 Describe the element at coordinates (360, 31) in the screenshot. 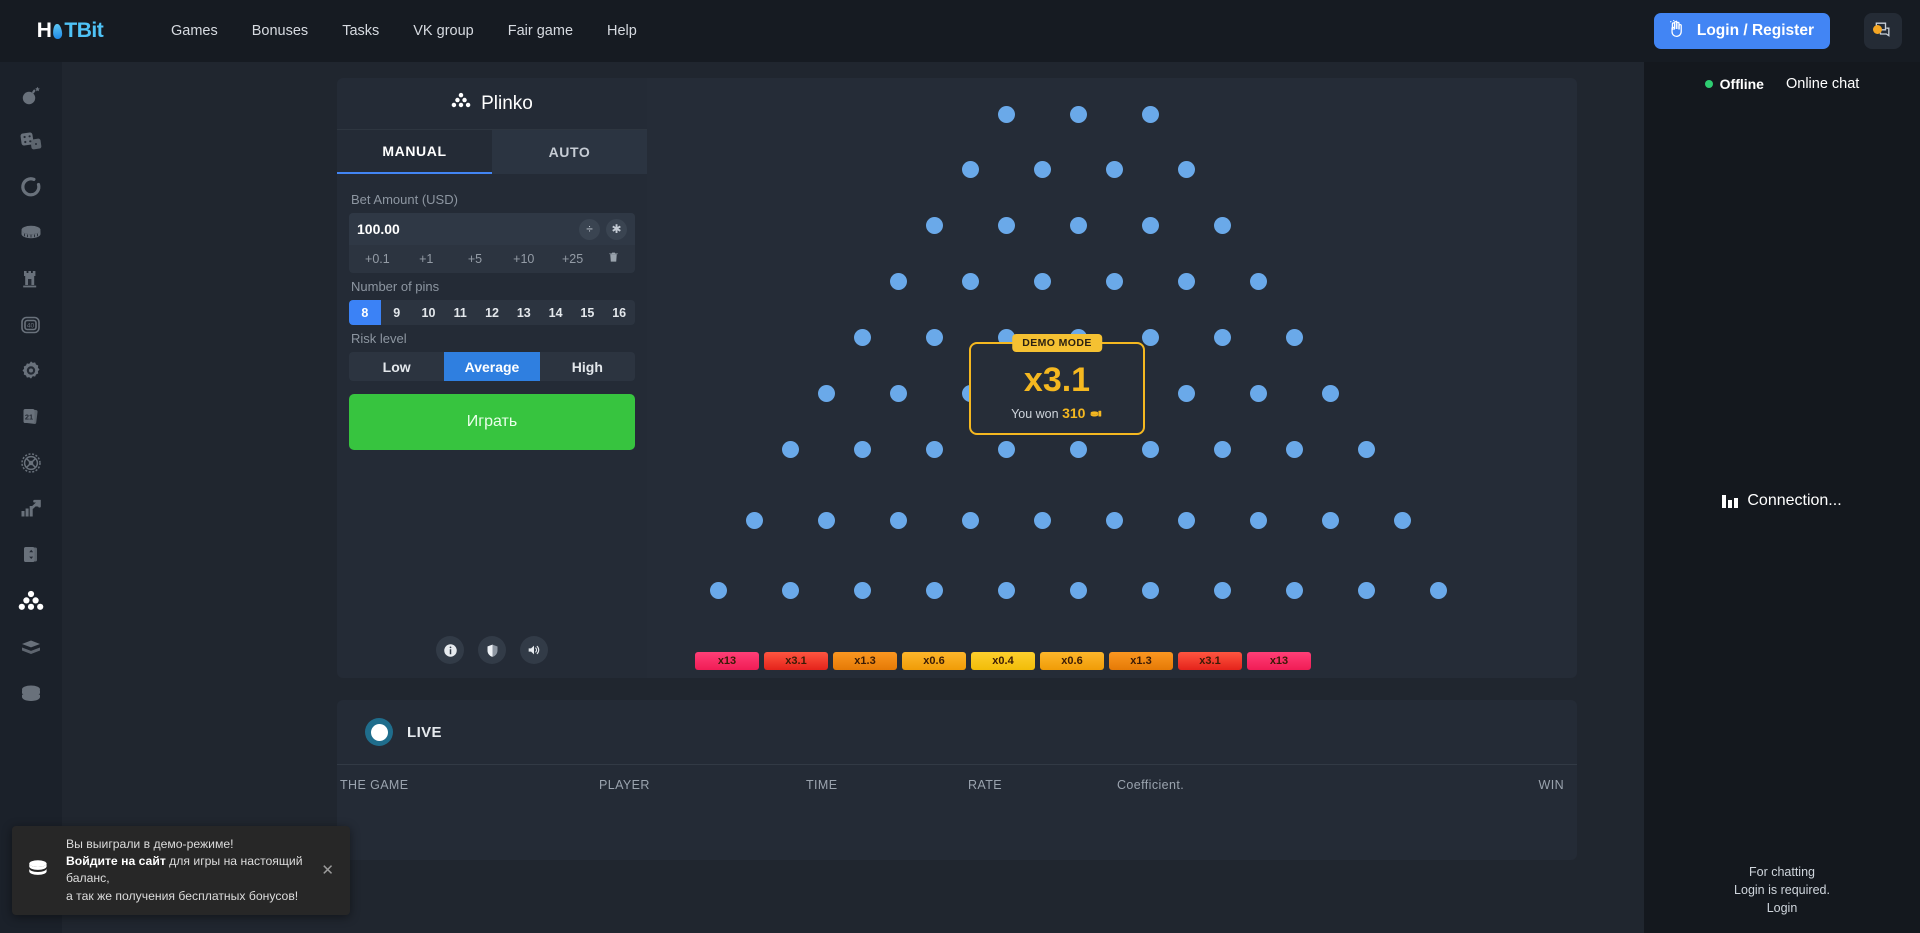

I see `nav-item-tasks: Tasks` at that location.